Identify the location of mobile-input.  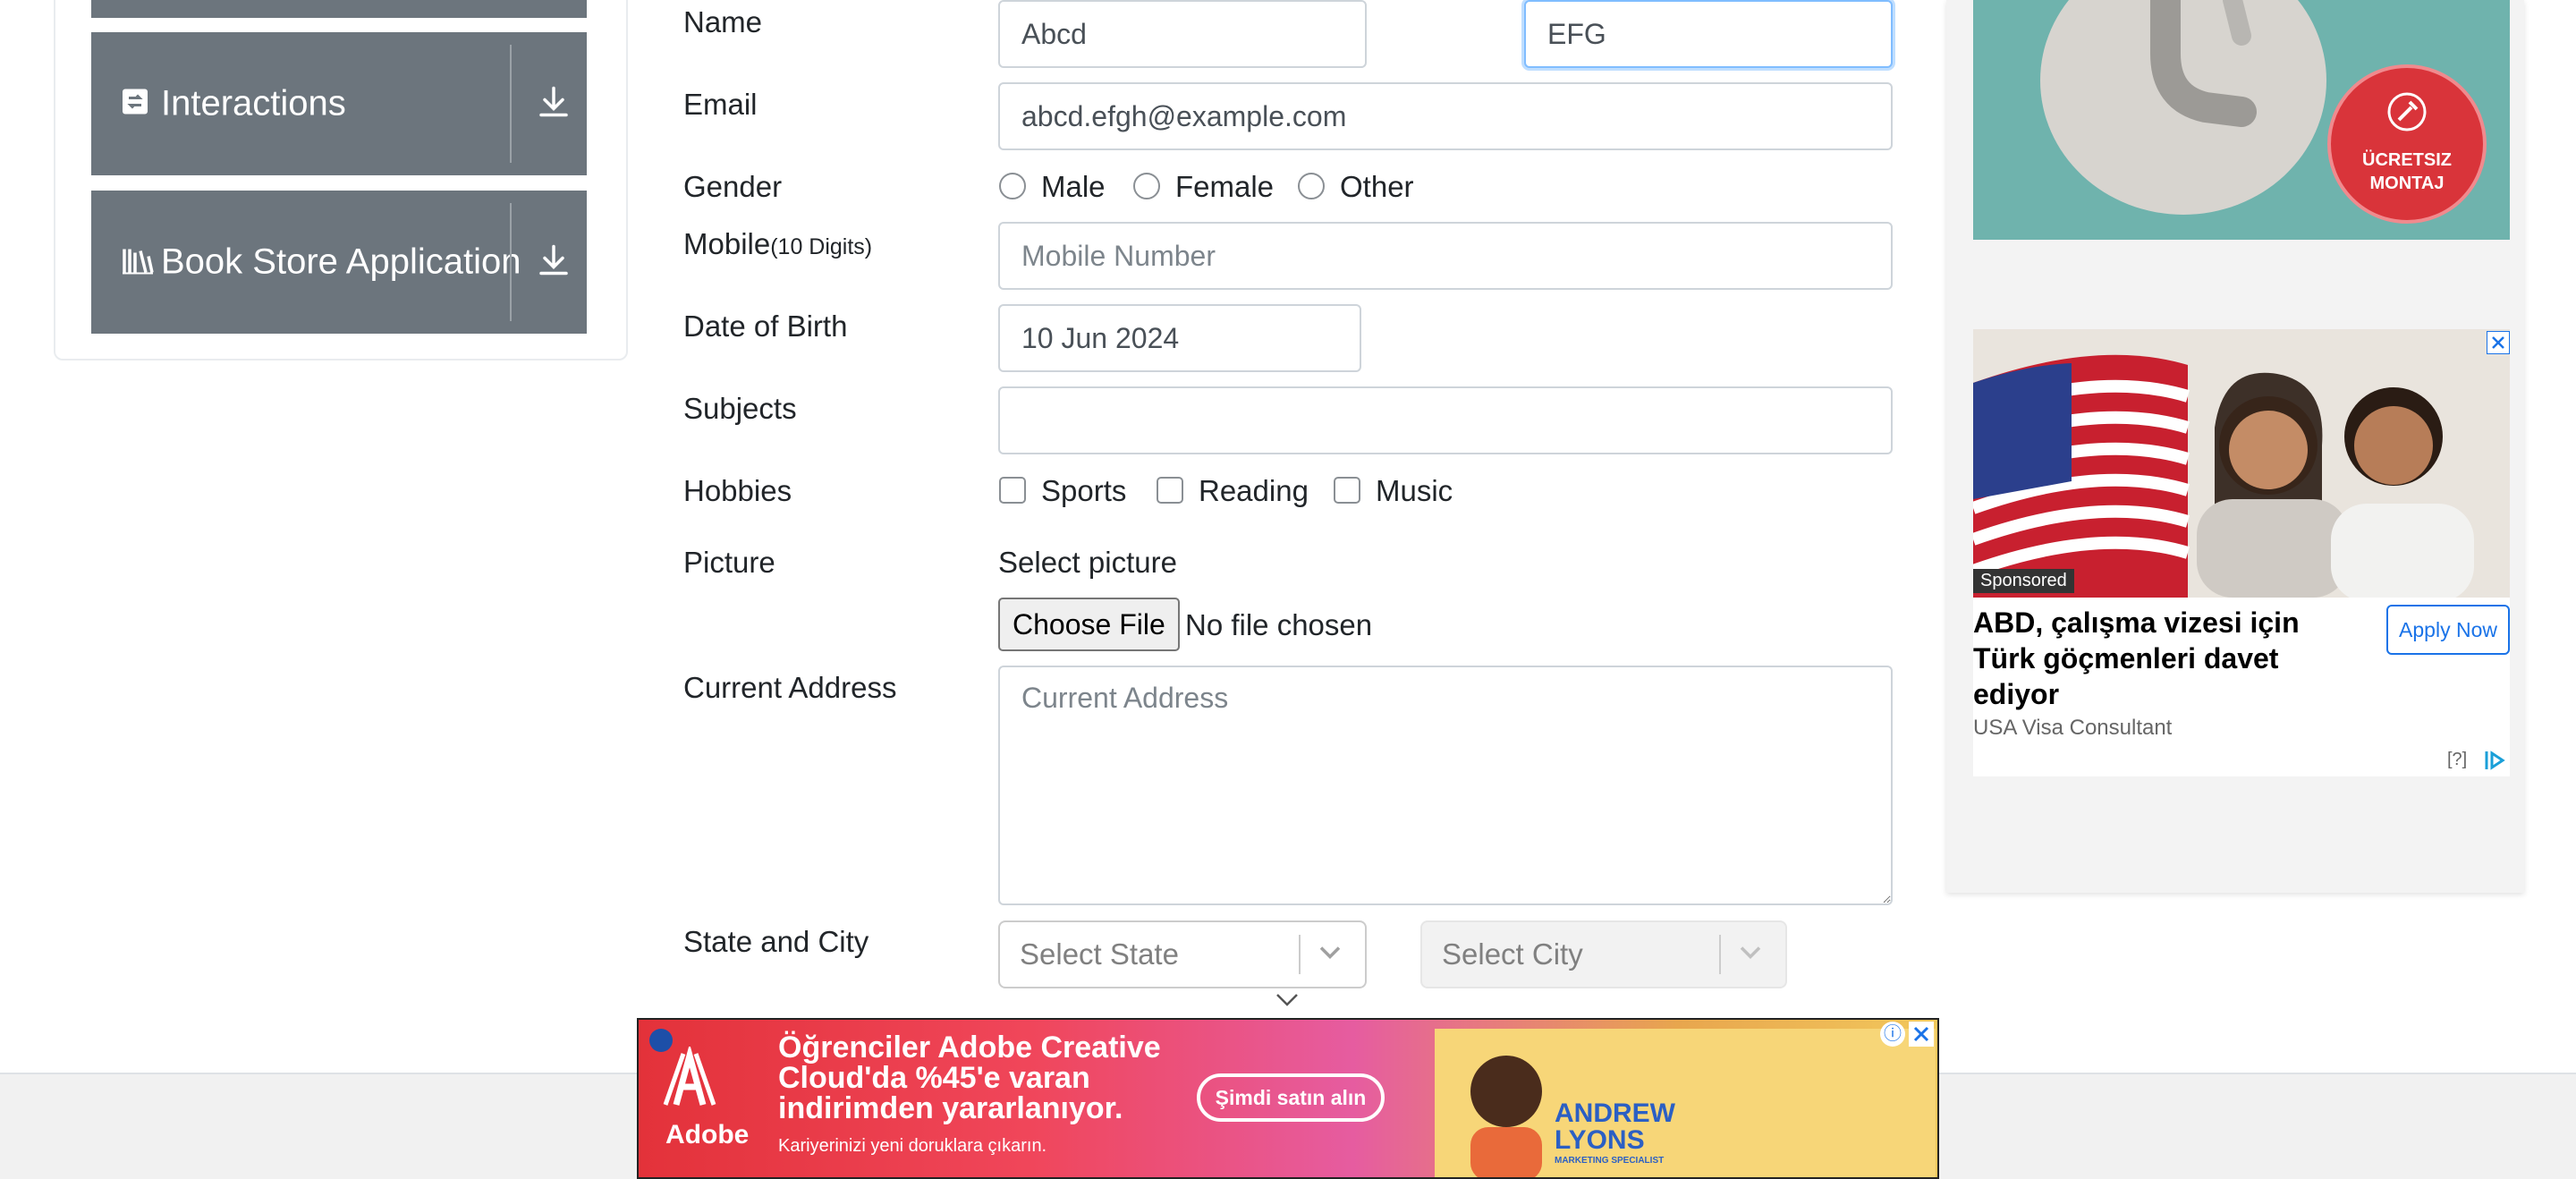
(1445, 256).